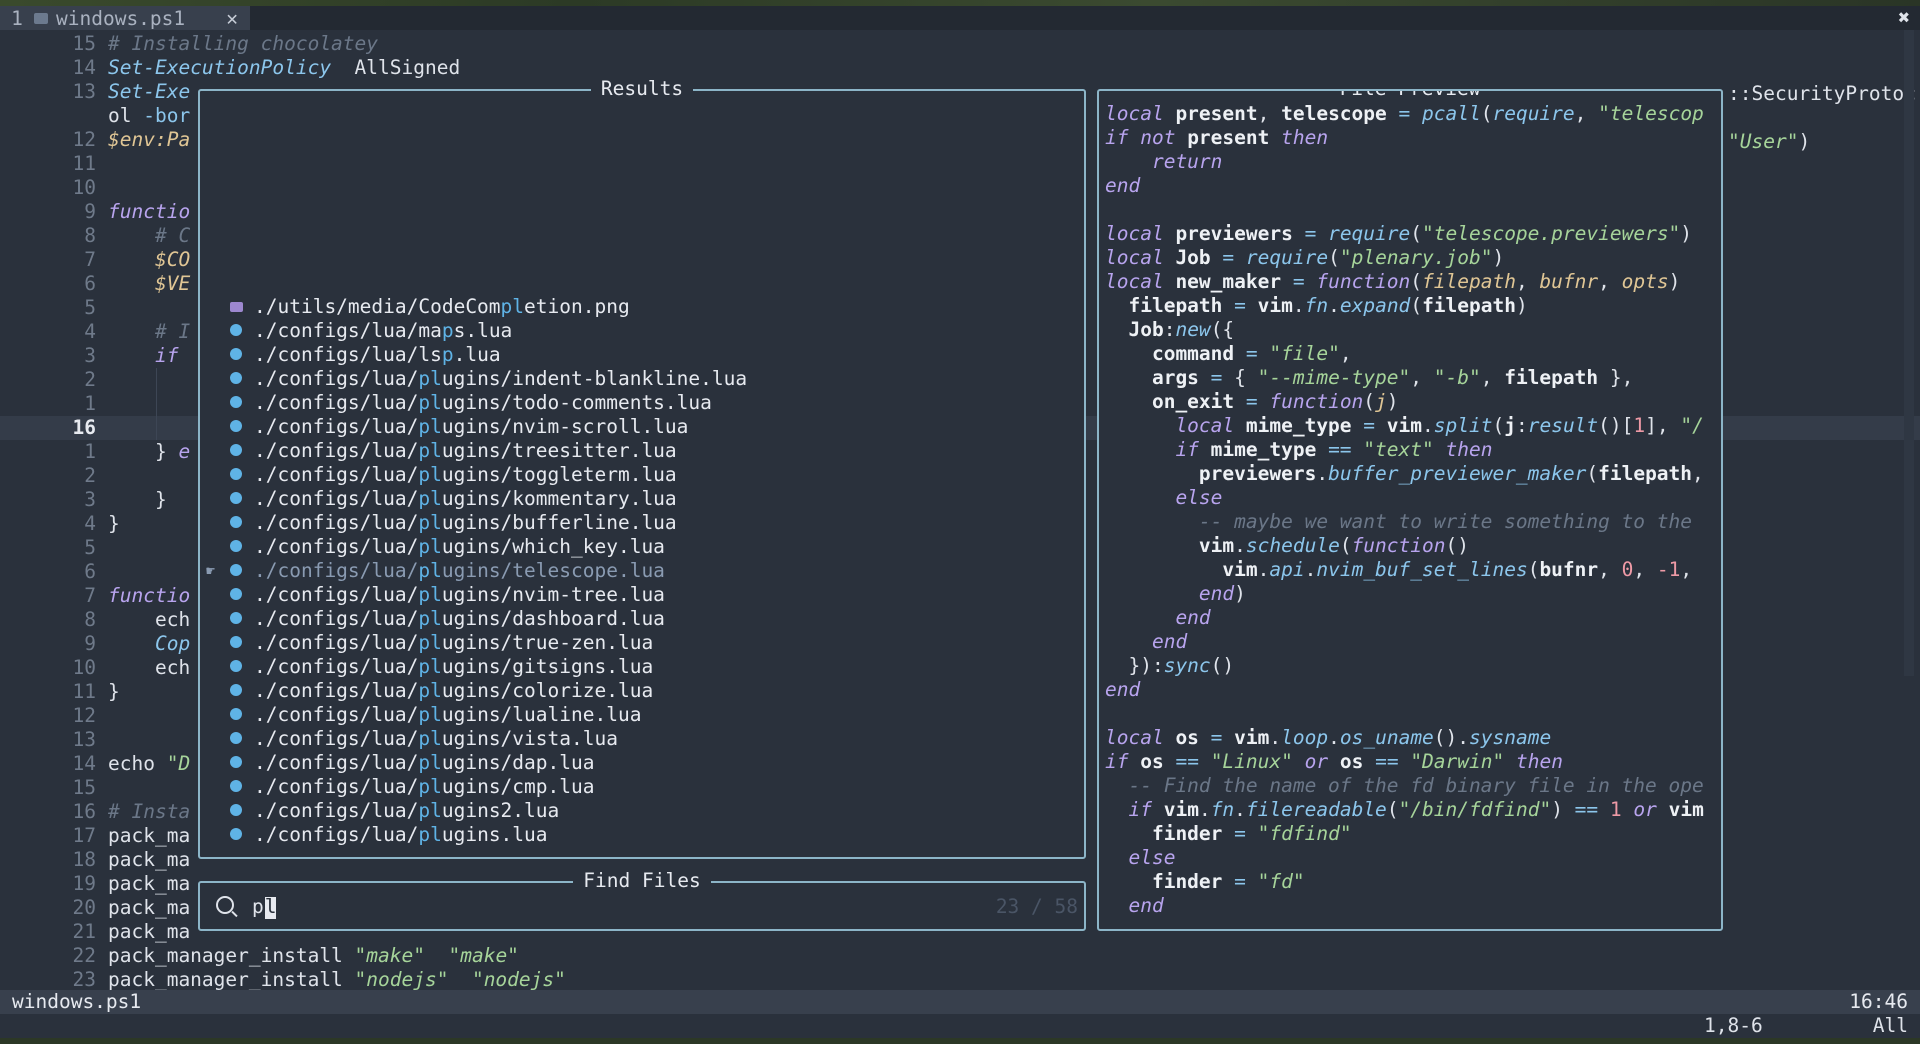  Describe the element at coordinates (1909, 353) in the screenshot. I see `scrollbar` at that location.